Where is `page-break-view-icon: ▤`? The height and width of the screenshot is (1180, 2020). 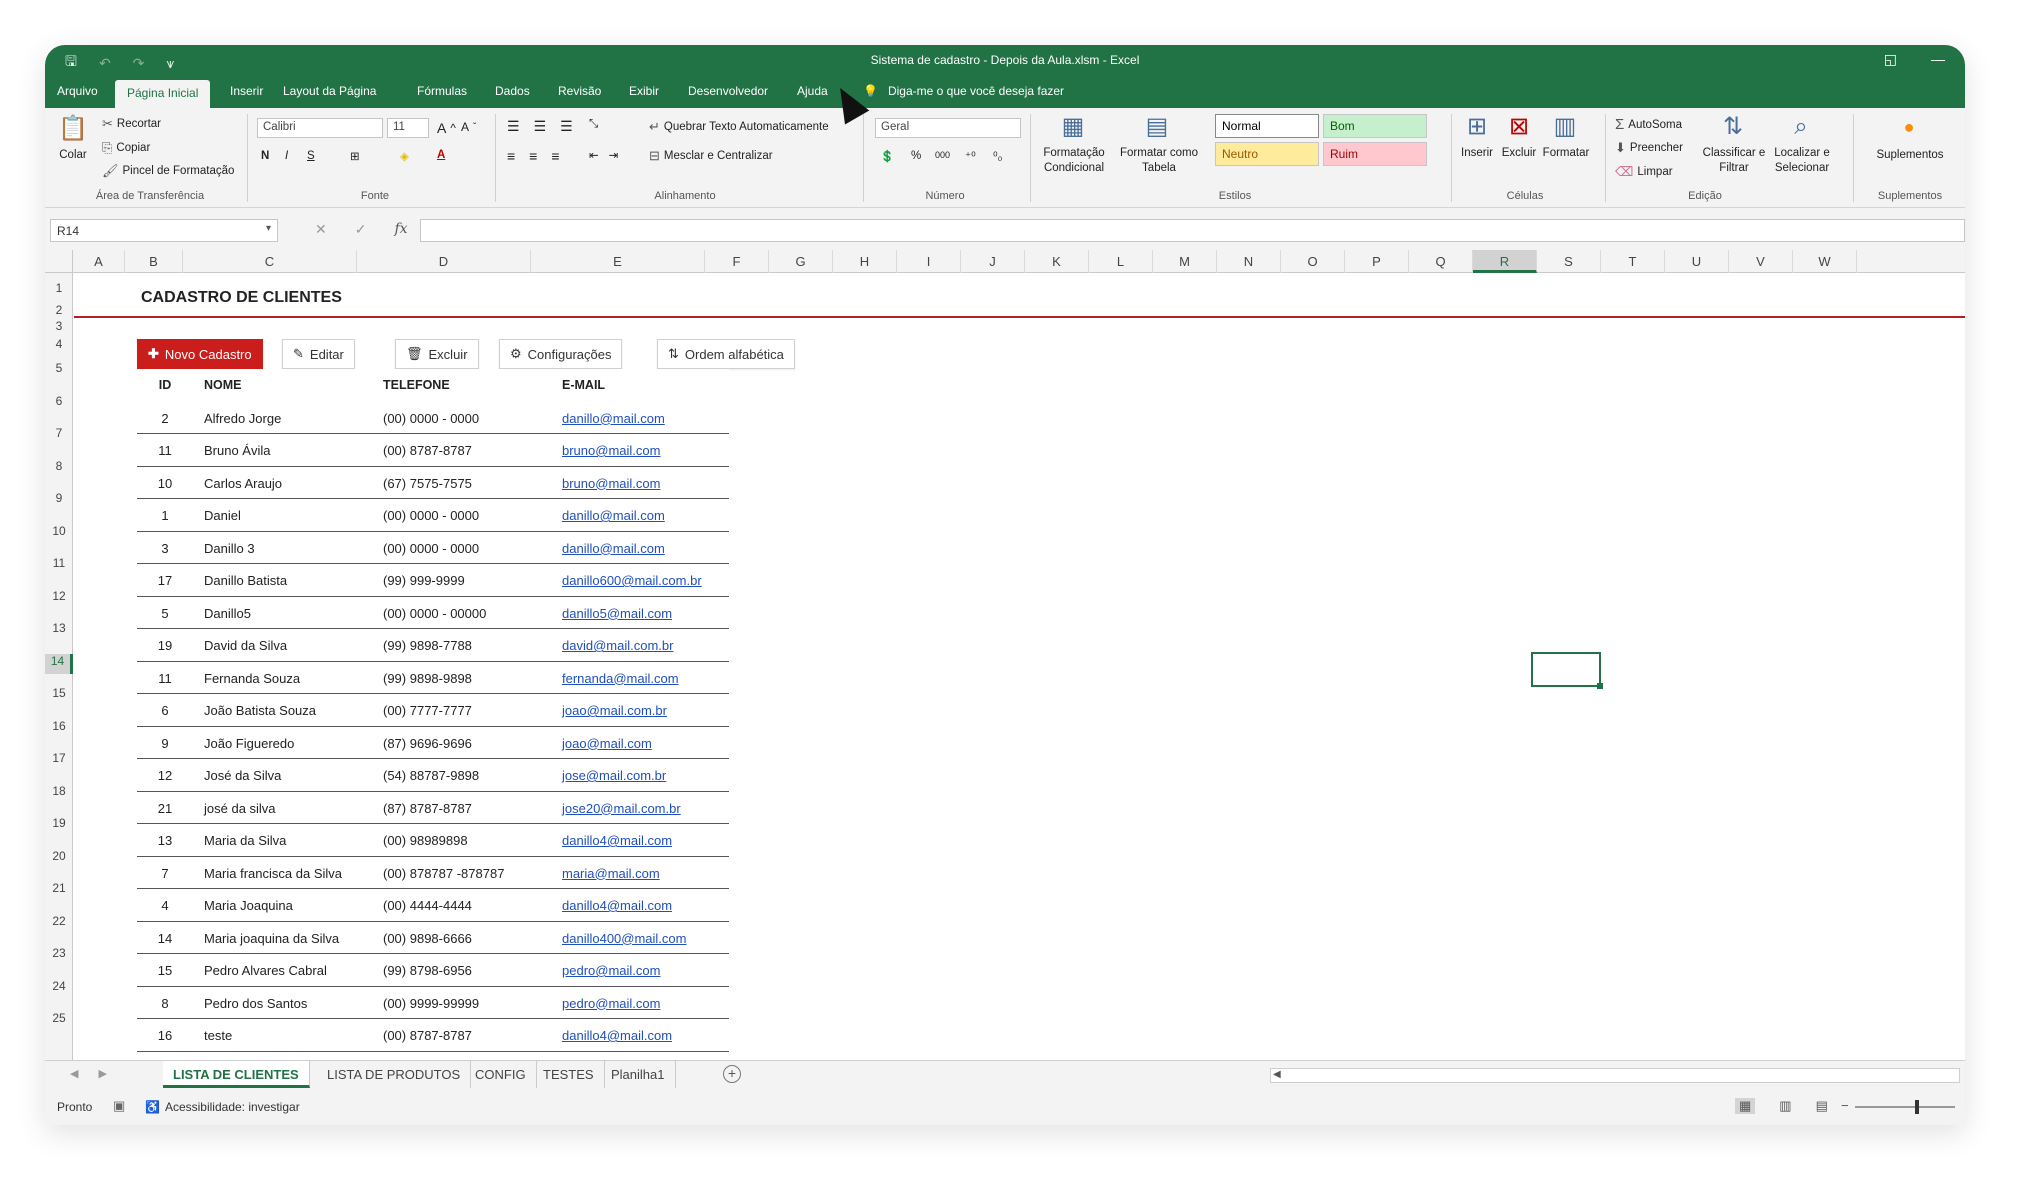
page-break-view-icon: ▤ is located at coordinates (1822, 1106).